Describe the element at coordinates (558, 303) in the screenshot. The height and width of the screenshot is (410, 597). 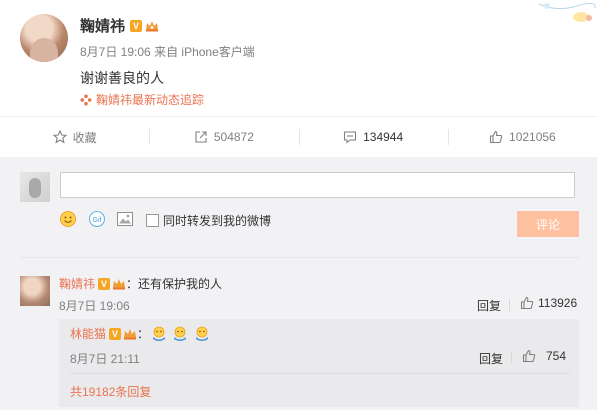
I see `comment-like-count: 113926` at that location.